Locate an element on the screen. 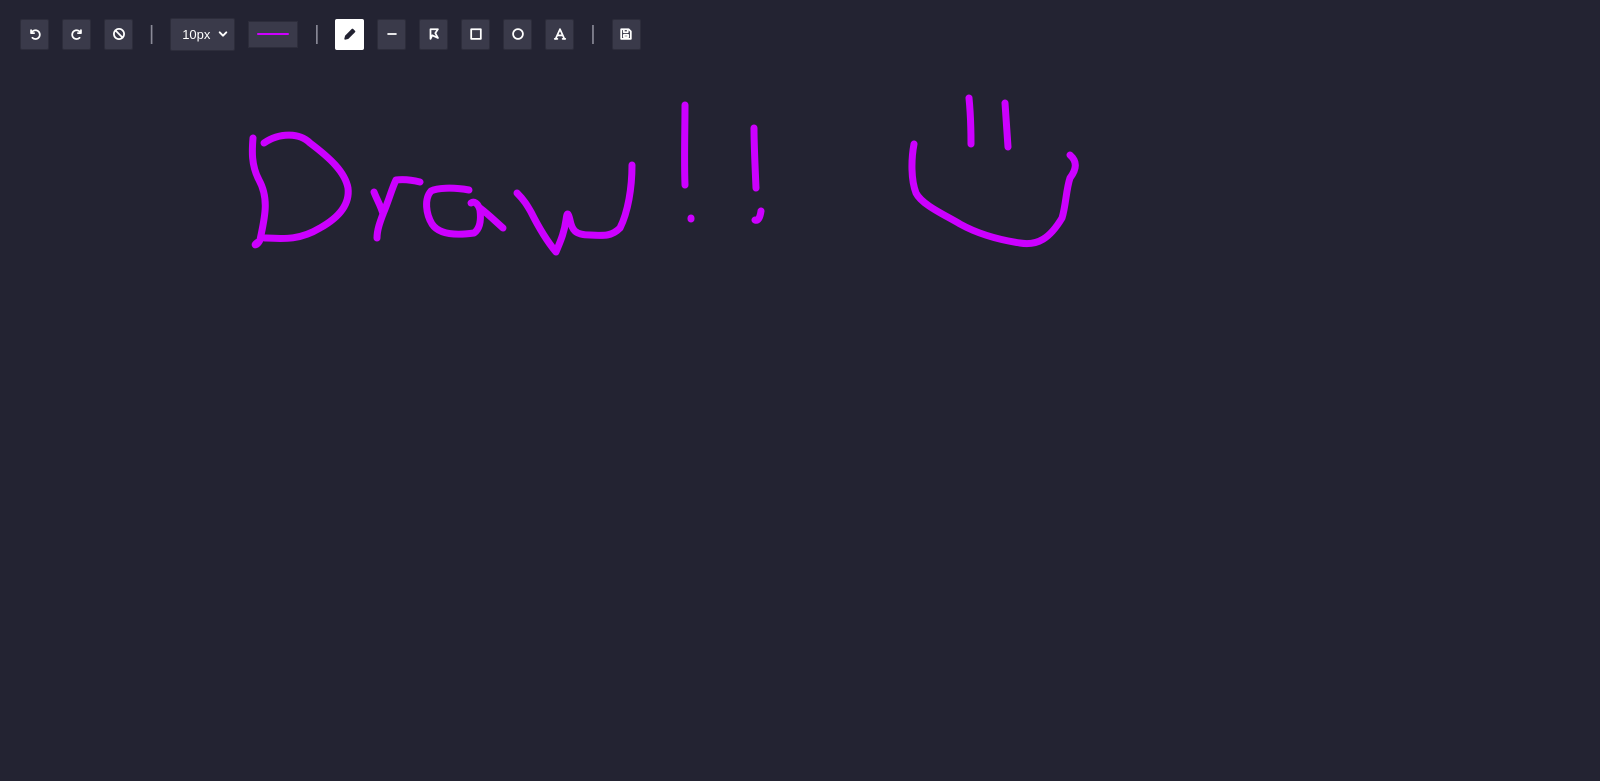 The height and width of the screenshot is (781, 1600). line-tool-button is located at coordinates (392, 34).